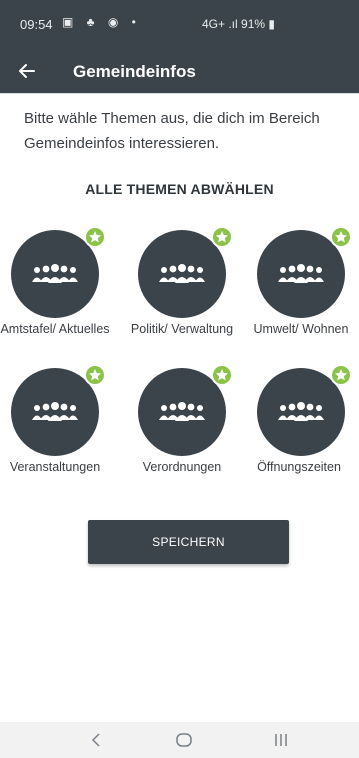 This screenshot has width=359, height=758. I want to click on status-time: 09:54, so click(36, 24).